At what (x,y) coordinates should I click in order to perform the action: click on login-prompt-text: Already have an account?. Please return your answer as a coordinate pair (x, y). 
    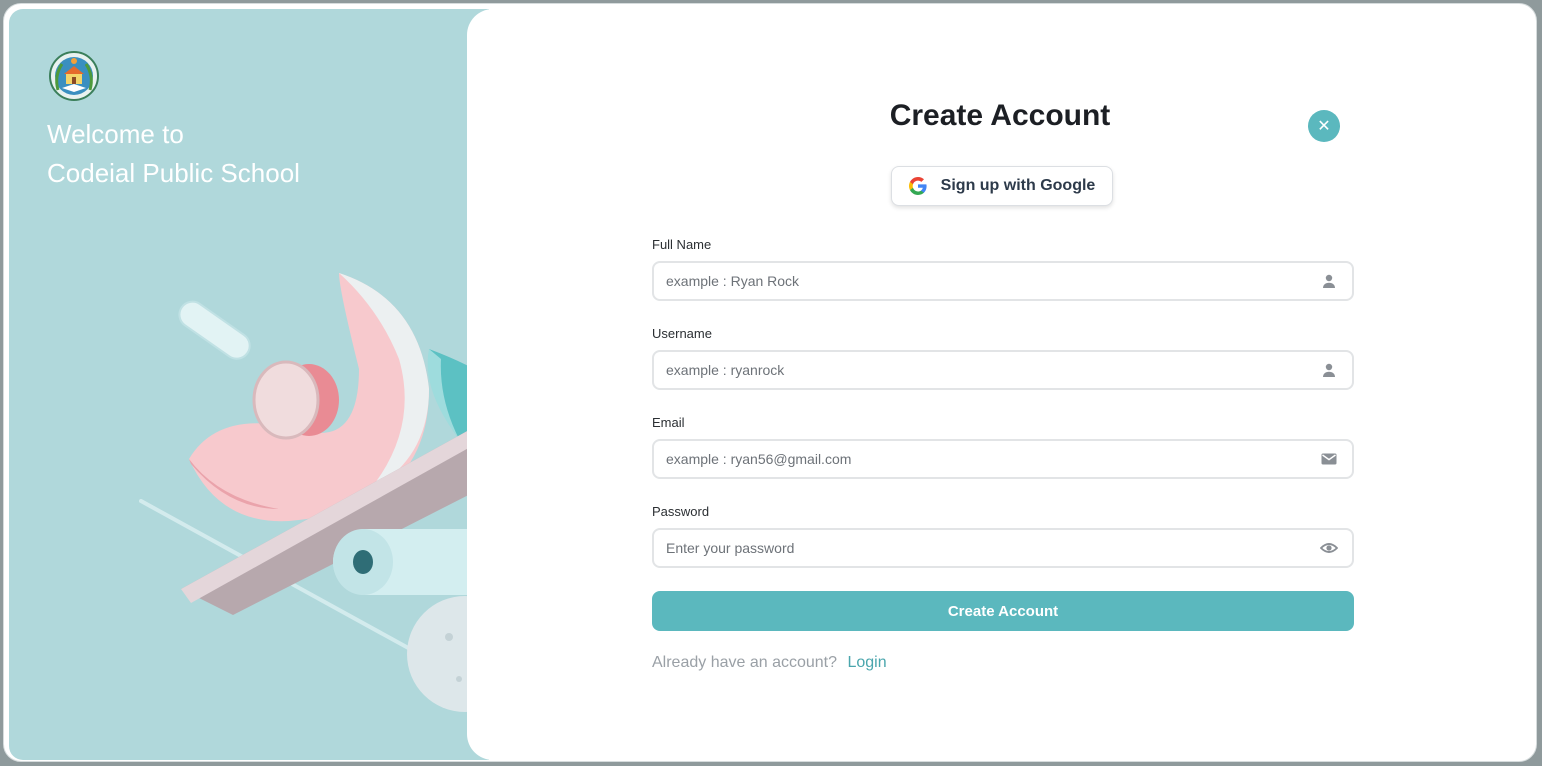
    Looking at the image, I should click on (745, 662).